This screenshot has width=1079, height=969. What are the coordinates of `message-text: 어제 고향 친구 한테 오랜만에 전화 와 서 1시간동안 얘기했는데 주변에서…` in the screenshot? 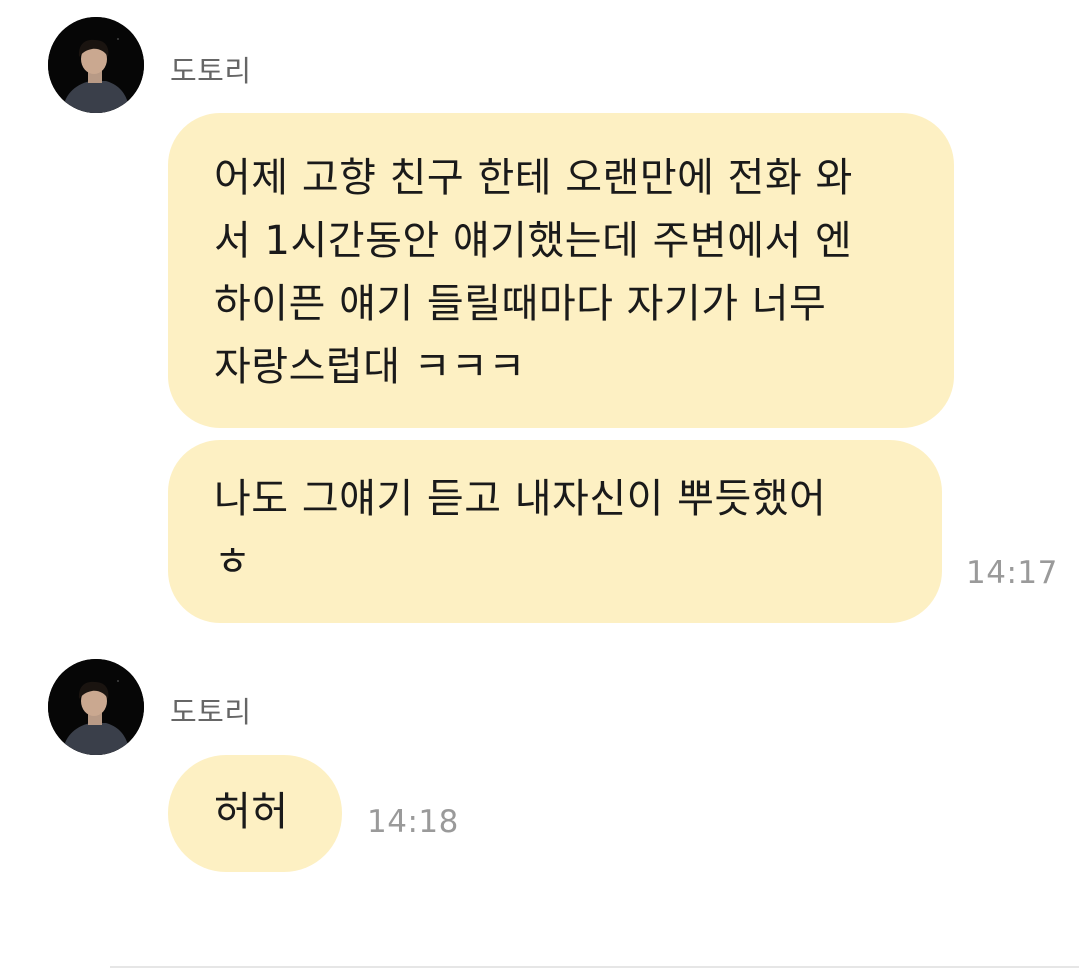 It's located at (533, 272).